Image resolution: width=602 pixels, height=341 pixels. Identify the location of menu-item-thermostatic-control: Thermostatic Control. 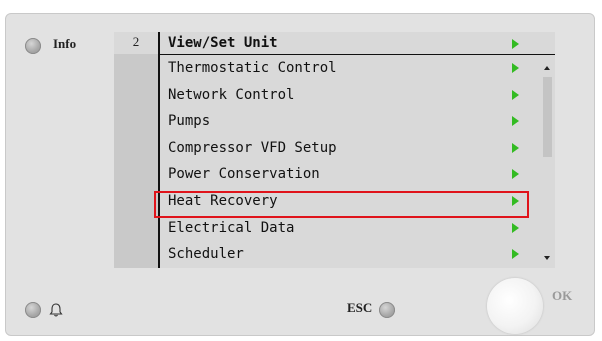
(350, 68).